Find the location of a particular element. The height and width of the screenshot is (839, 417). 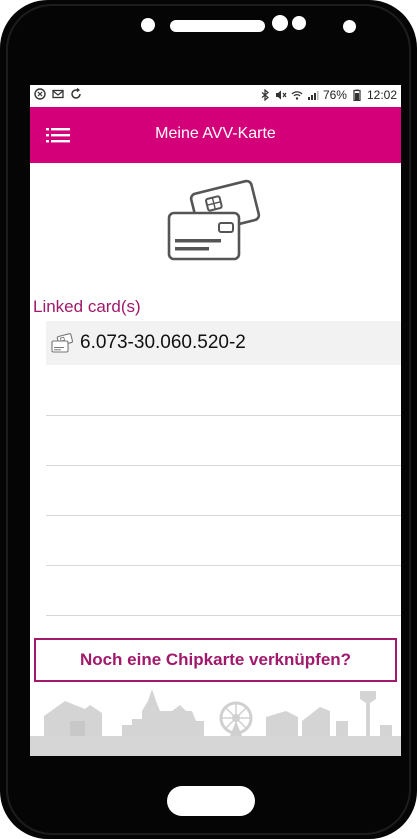

home-button is located at coordinates (211, 801).